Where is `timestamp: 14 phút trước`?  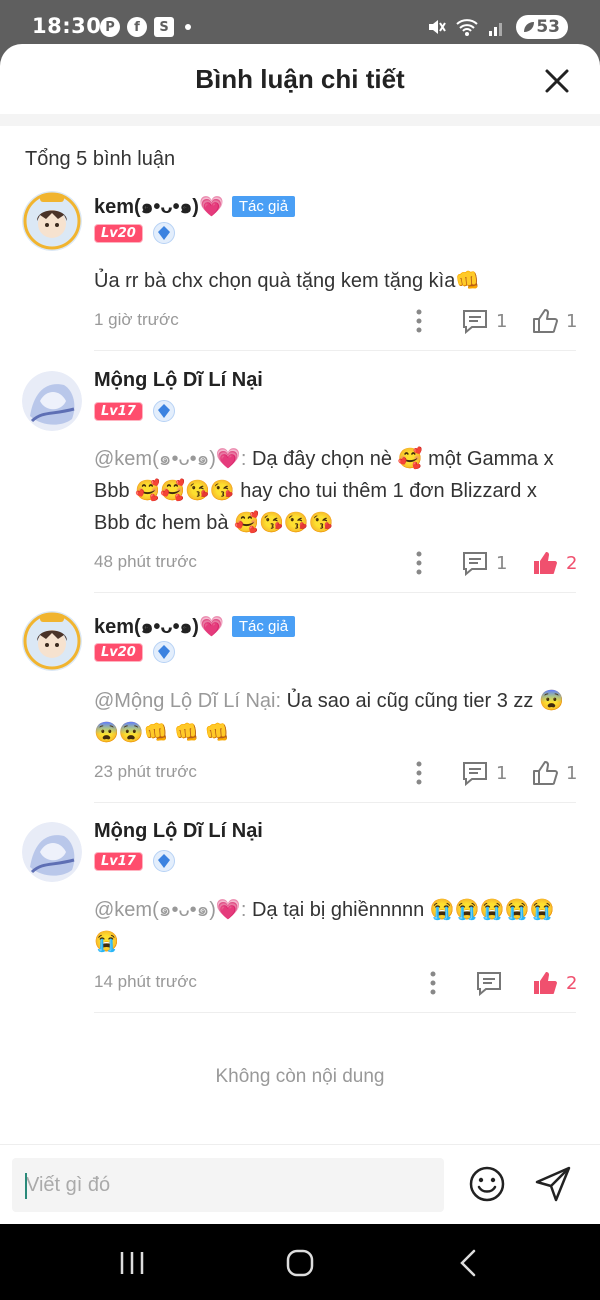 timestamp: 14 phút trước is located at coordinates (145, 981).